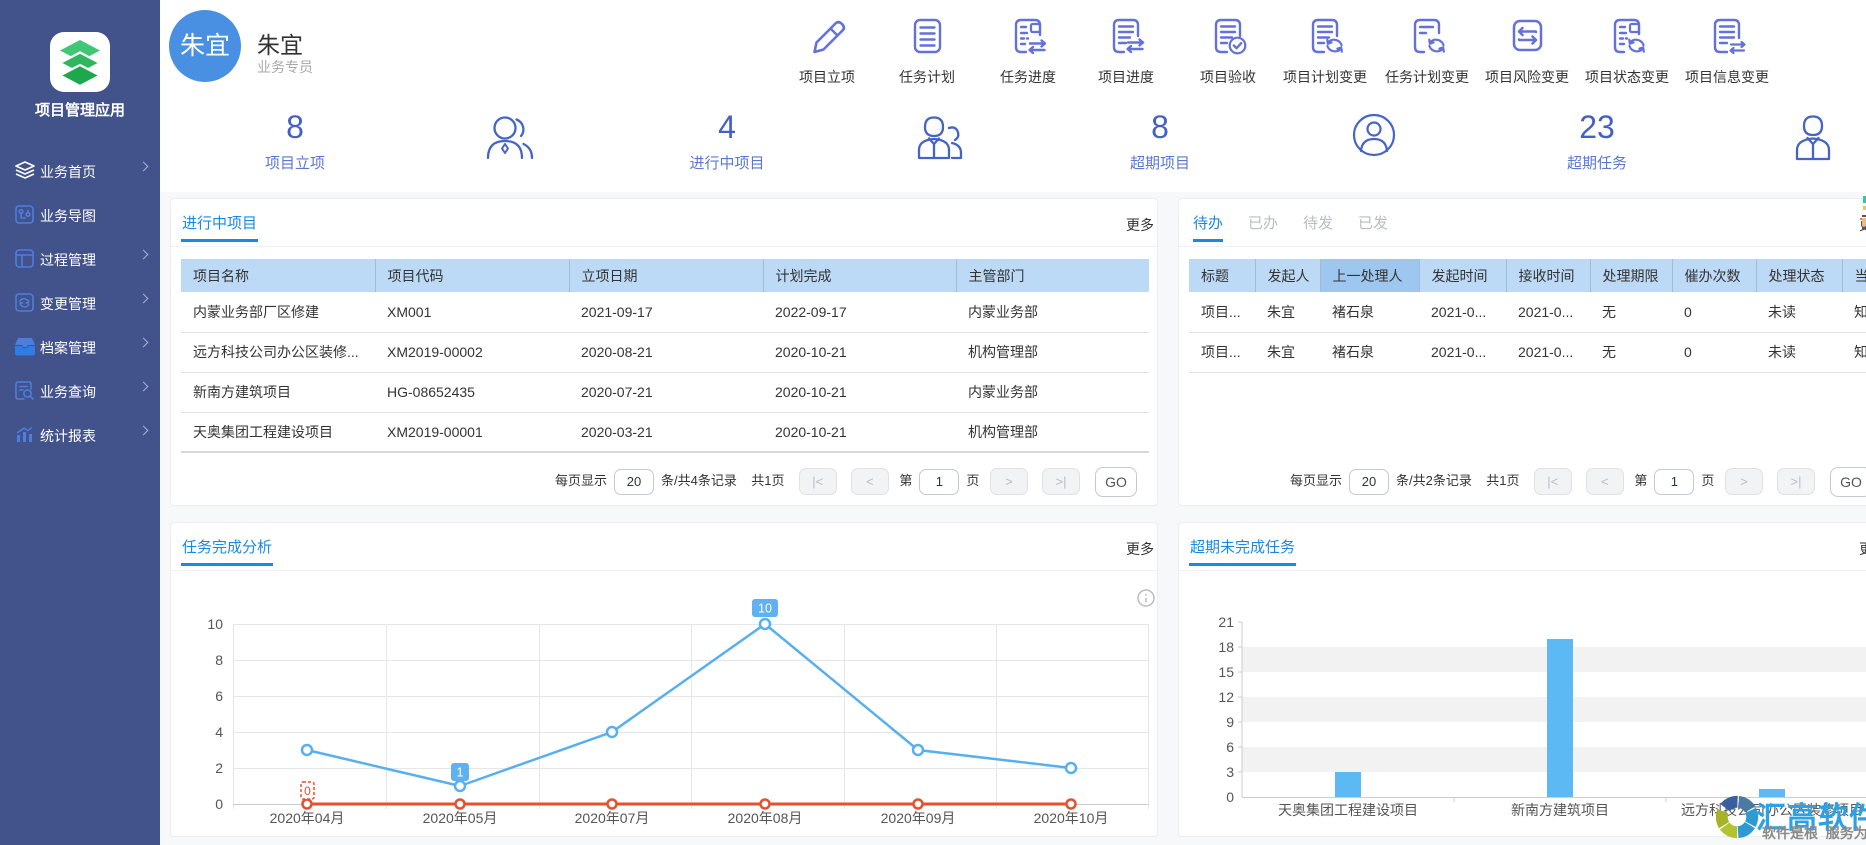  I want to click on svg-text: 12, so click(1226, 697).